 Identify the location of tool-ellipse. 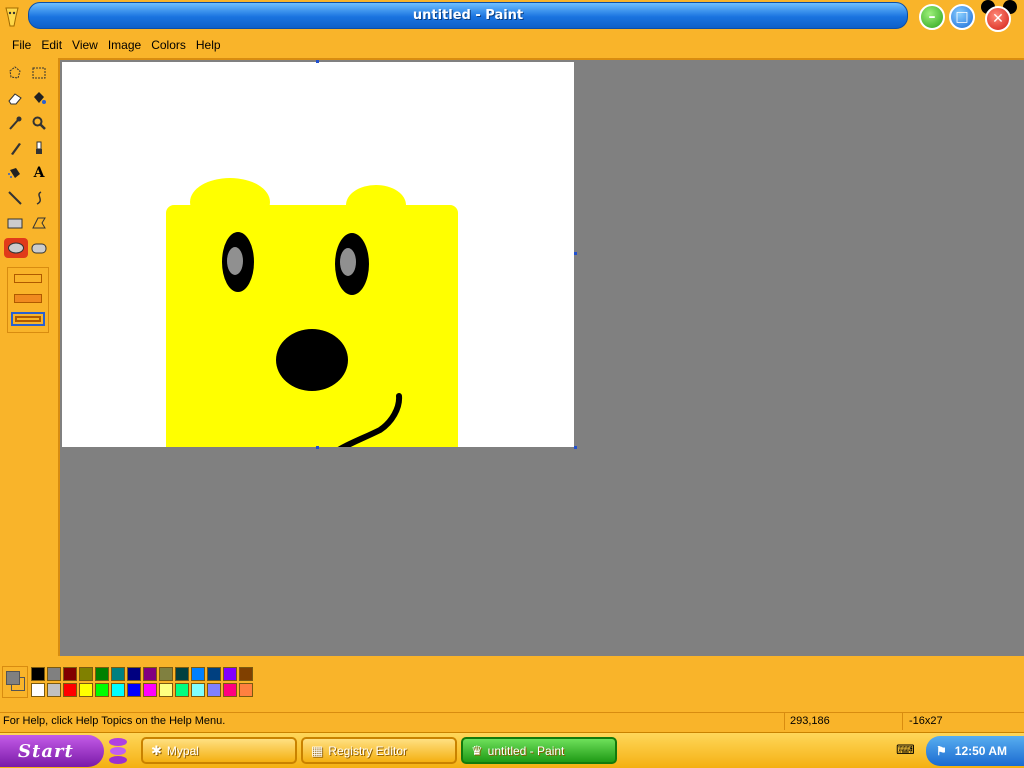
(16, 248).